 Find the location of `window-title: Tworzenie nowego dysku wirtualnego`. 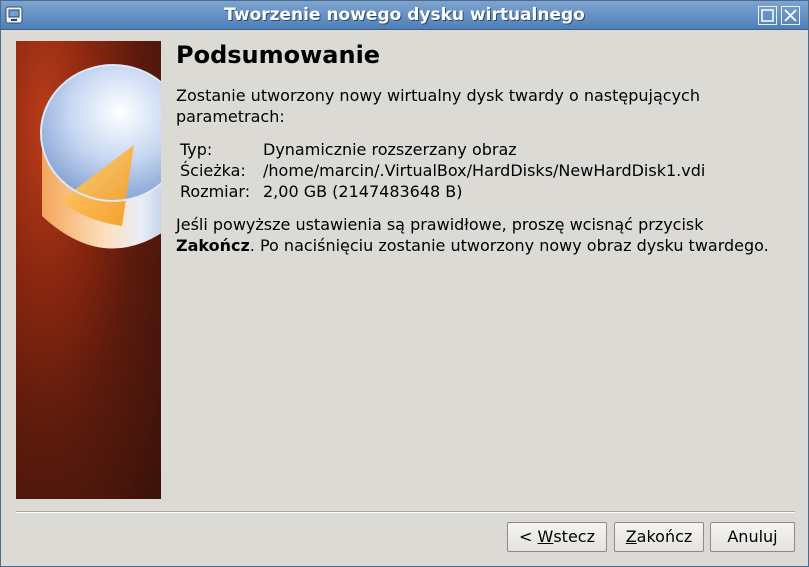

window-title: Tworzenie nowego dysku wirtualnego is located at coordinates (404, 15).